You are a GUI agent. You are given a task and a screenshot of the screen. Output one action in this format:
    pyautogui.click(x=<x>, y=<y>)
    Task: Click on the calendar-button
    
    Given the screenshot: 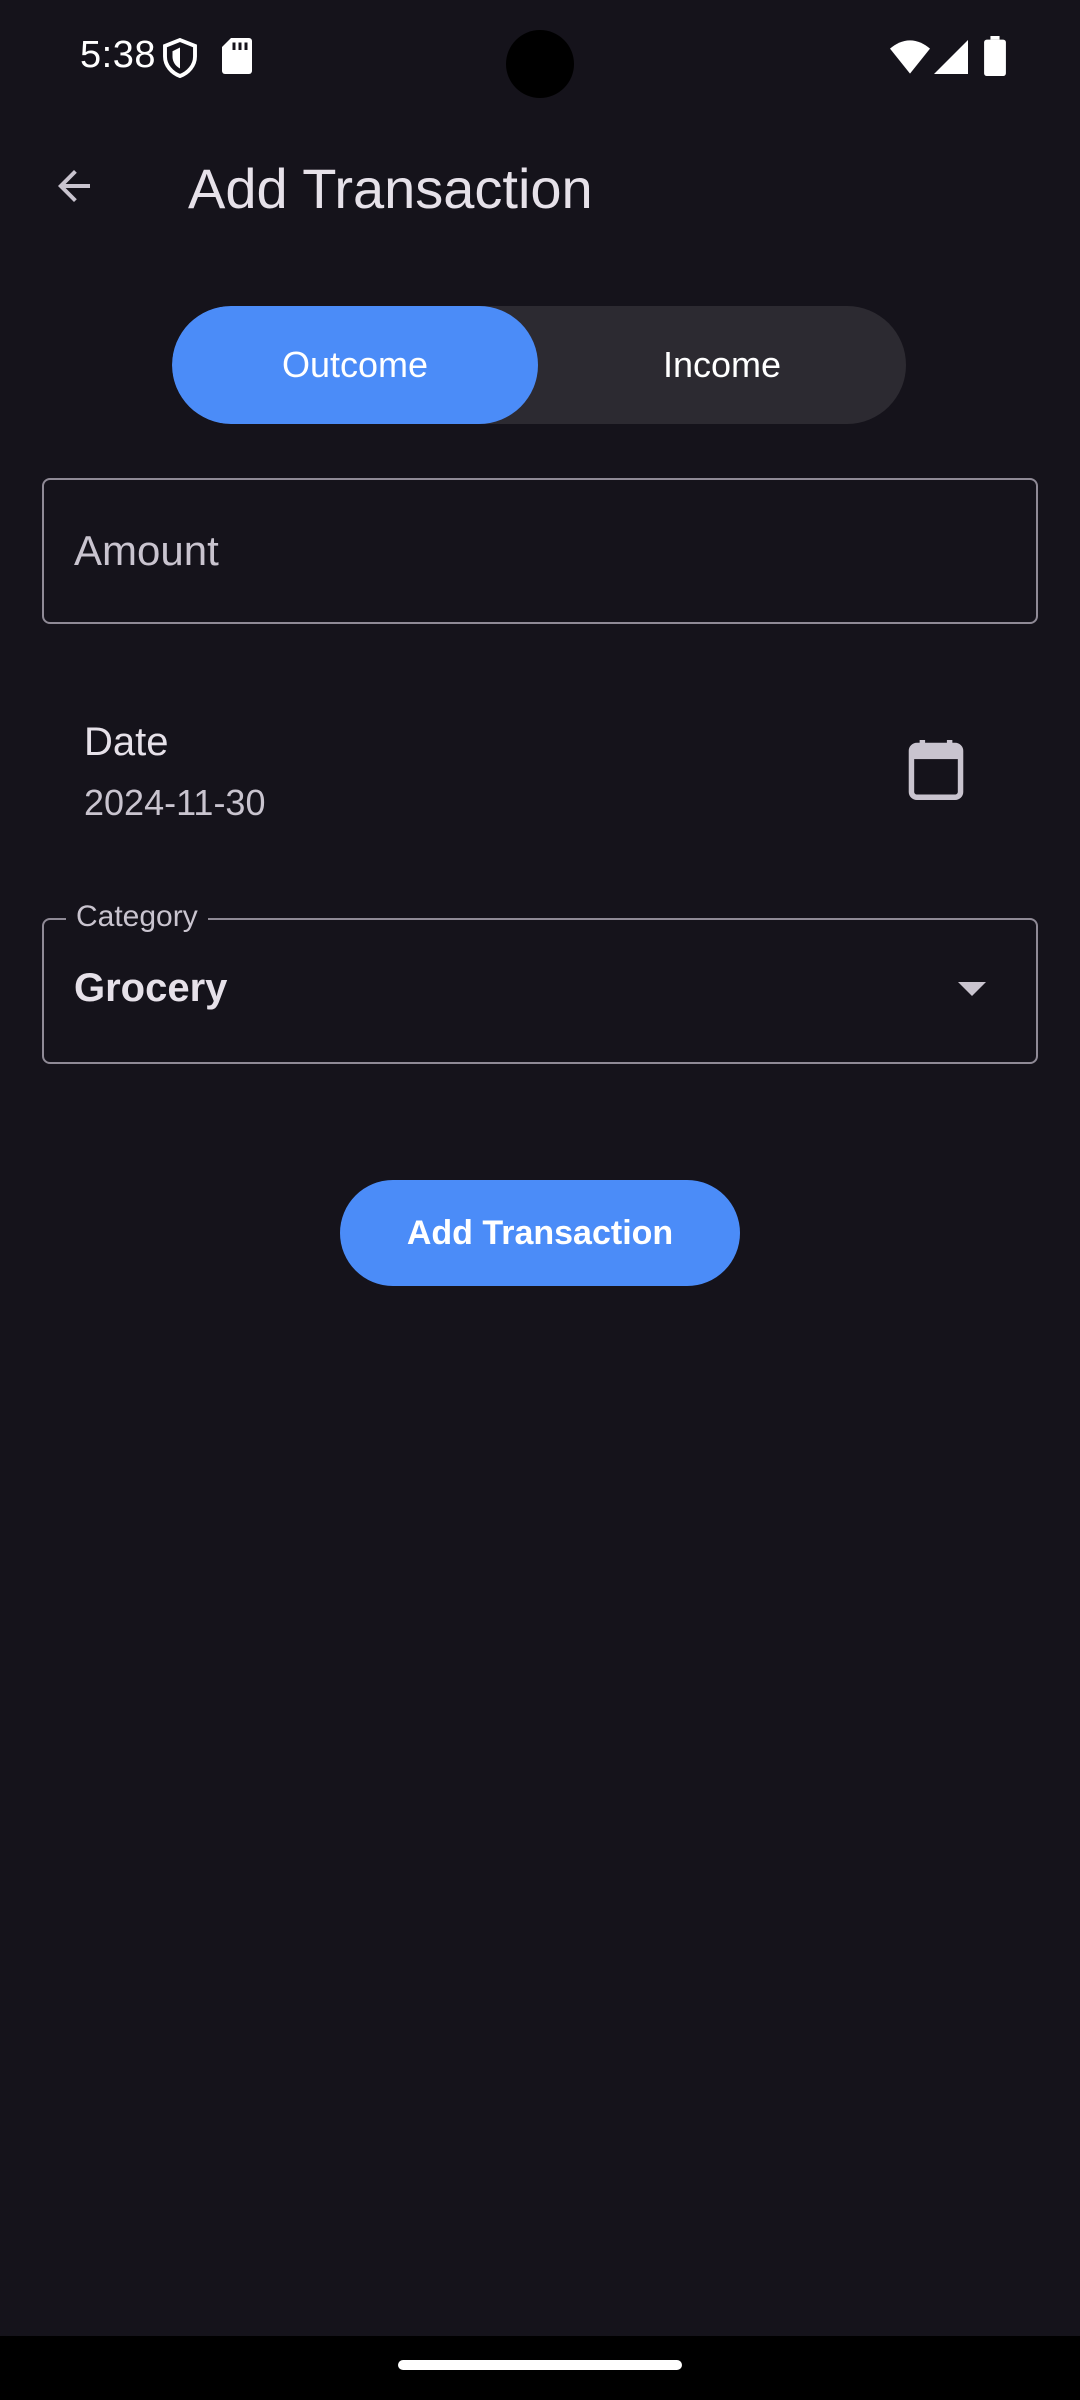 What is the action you would take?
    pyautogui.click(x=936, y=772)
    